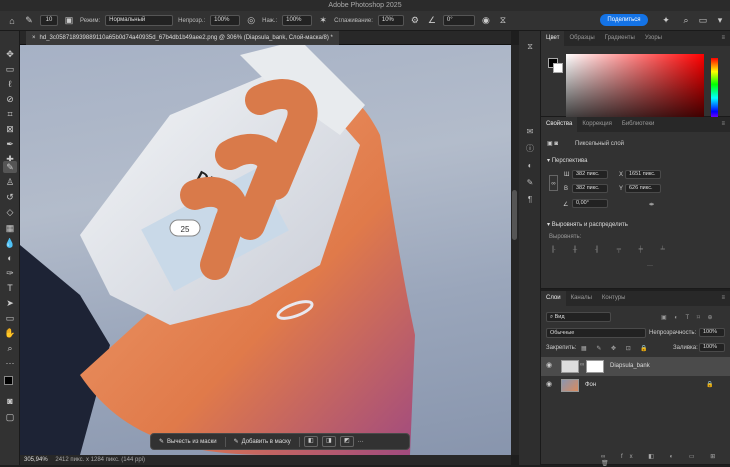  Describe the element at coordinates (10, 333) in the screenshot. I see `hand-tool-icon: ✋` at that location.